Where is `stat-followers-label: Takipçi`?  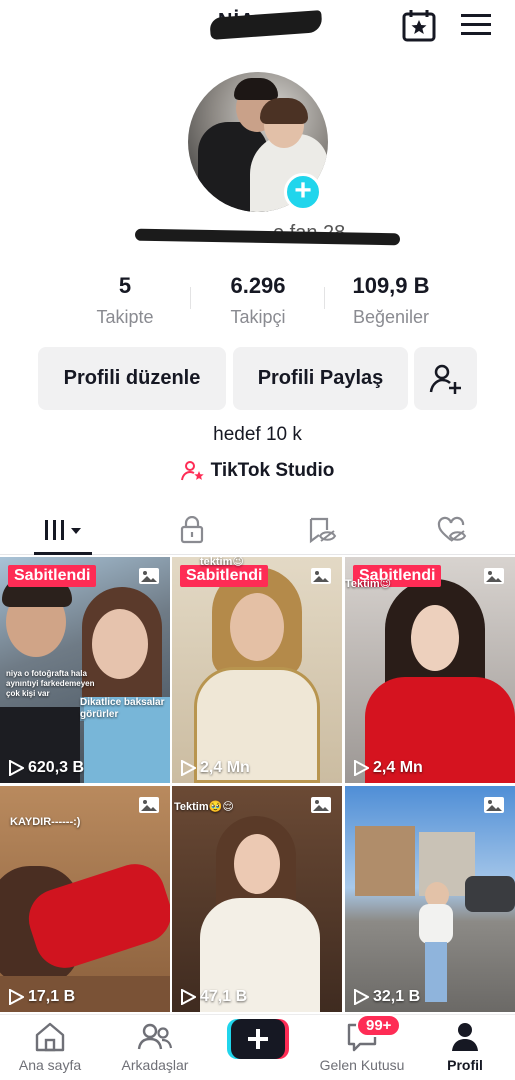 stat-followers-label: Takipçi is located at coordinates (258, 317).